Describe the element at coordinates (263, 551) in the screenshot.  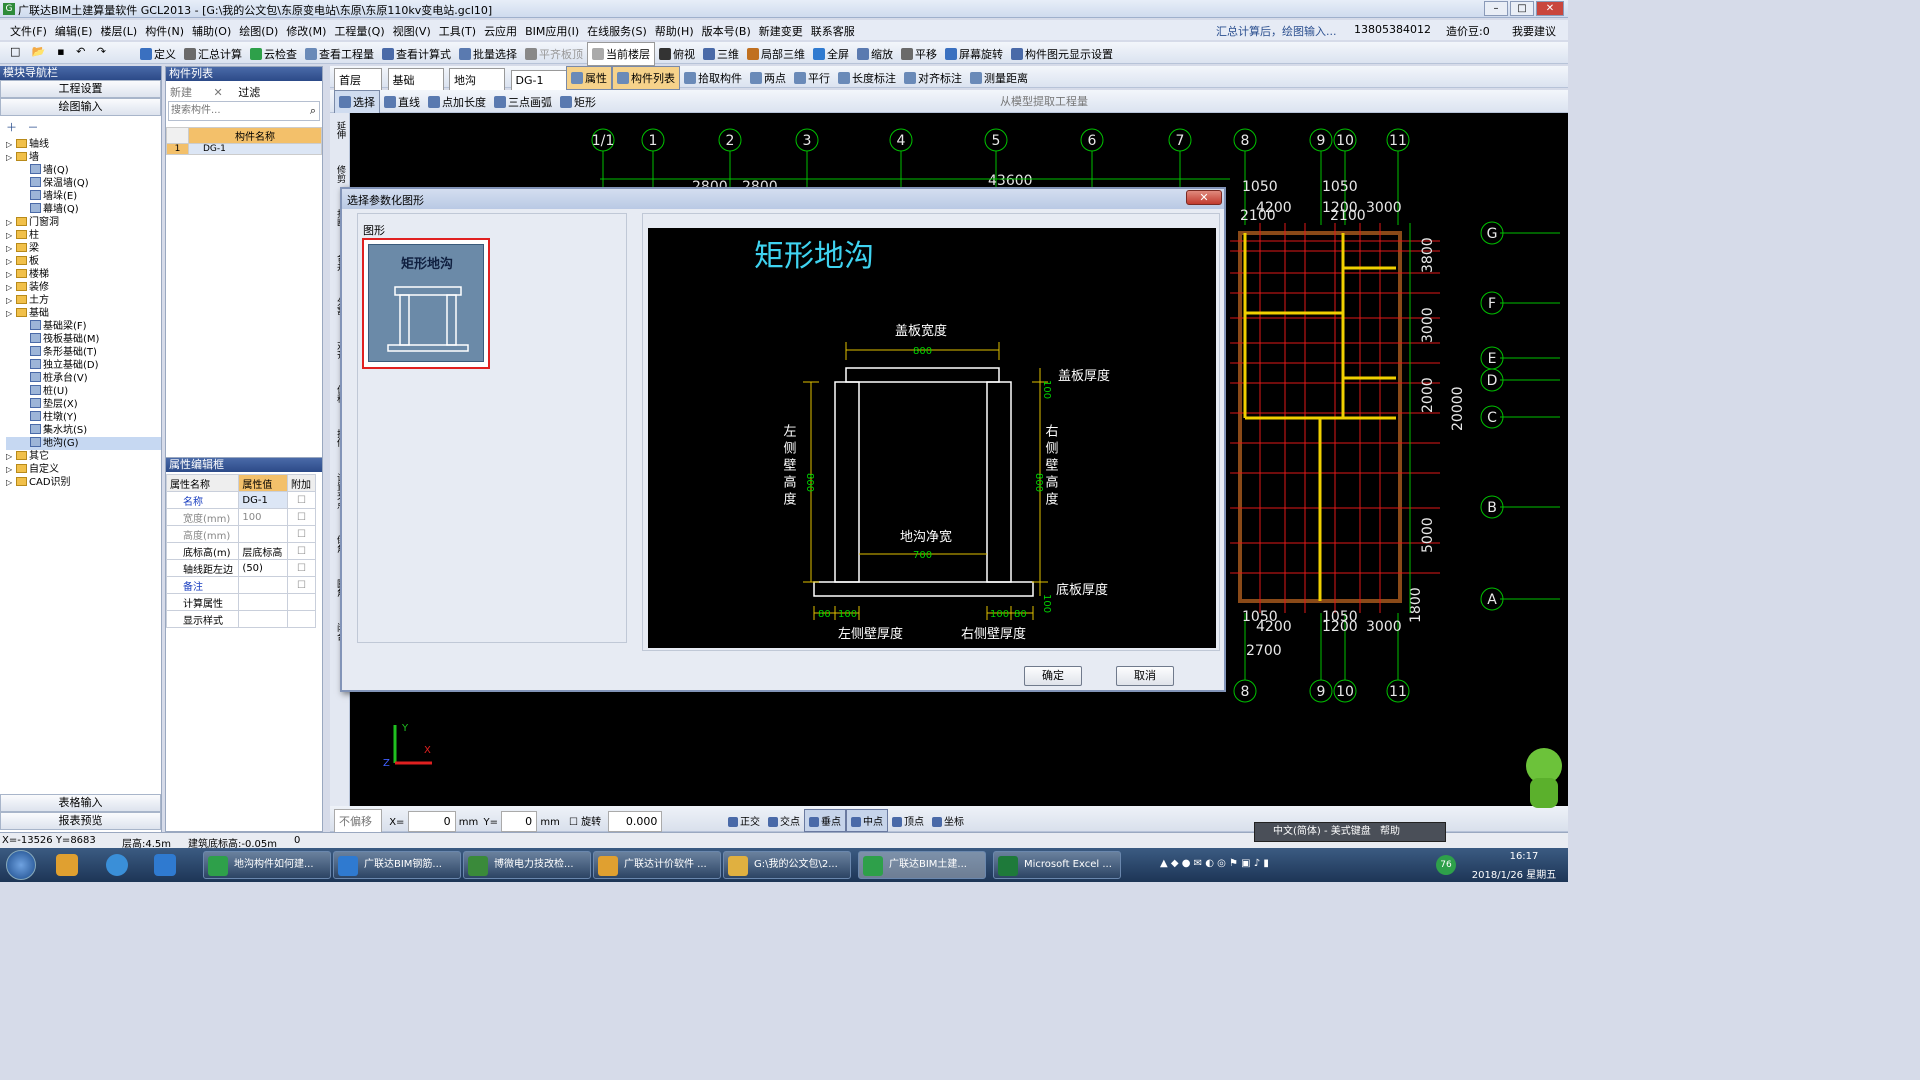
I see `property-value: 层底标高` at that location.